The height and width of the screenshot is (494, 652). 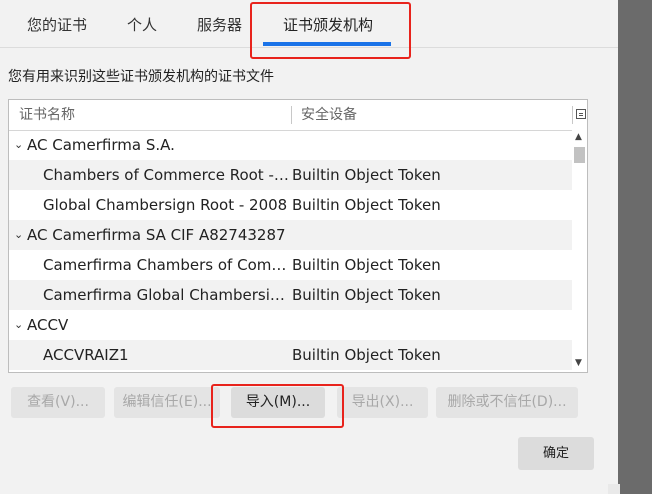 I want to click on ok-button: 确定, so click(x=556, y=453).